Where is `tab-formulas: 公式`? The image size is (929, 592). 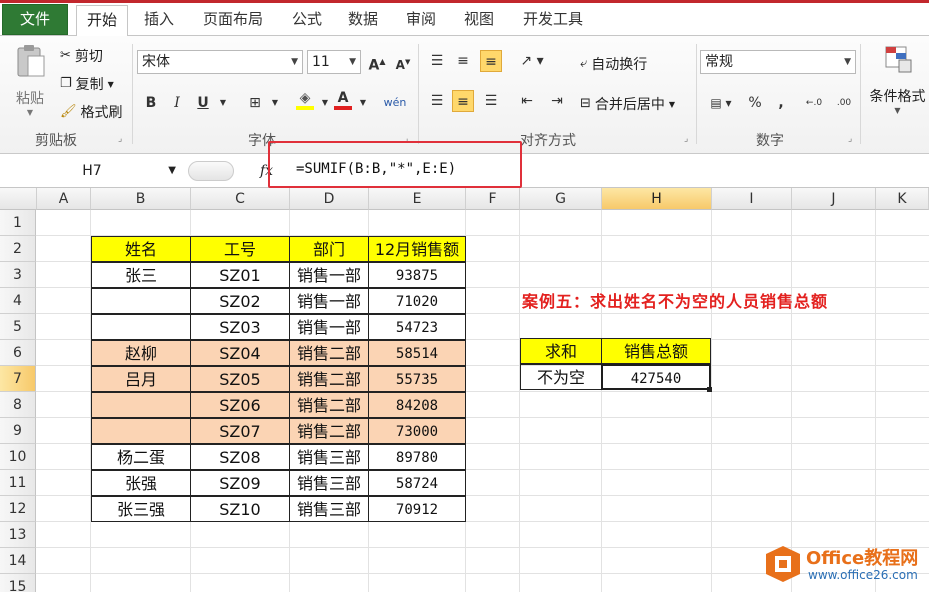 tab-formulas: 公式 is located at coordinates (307, 20).